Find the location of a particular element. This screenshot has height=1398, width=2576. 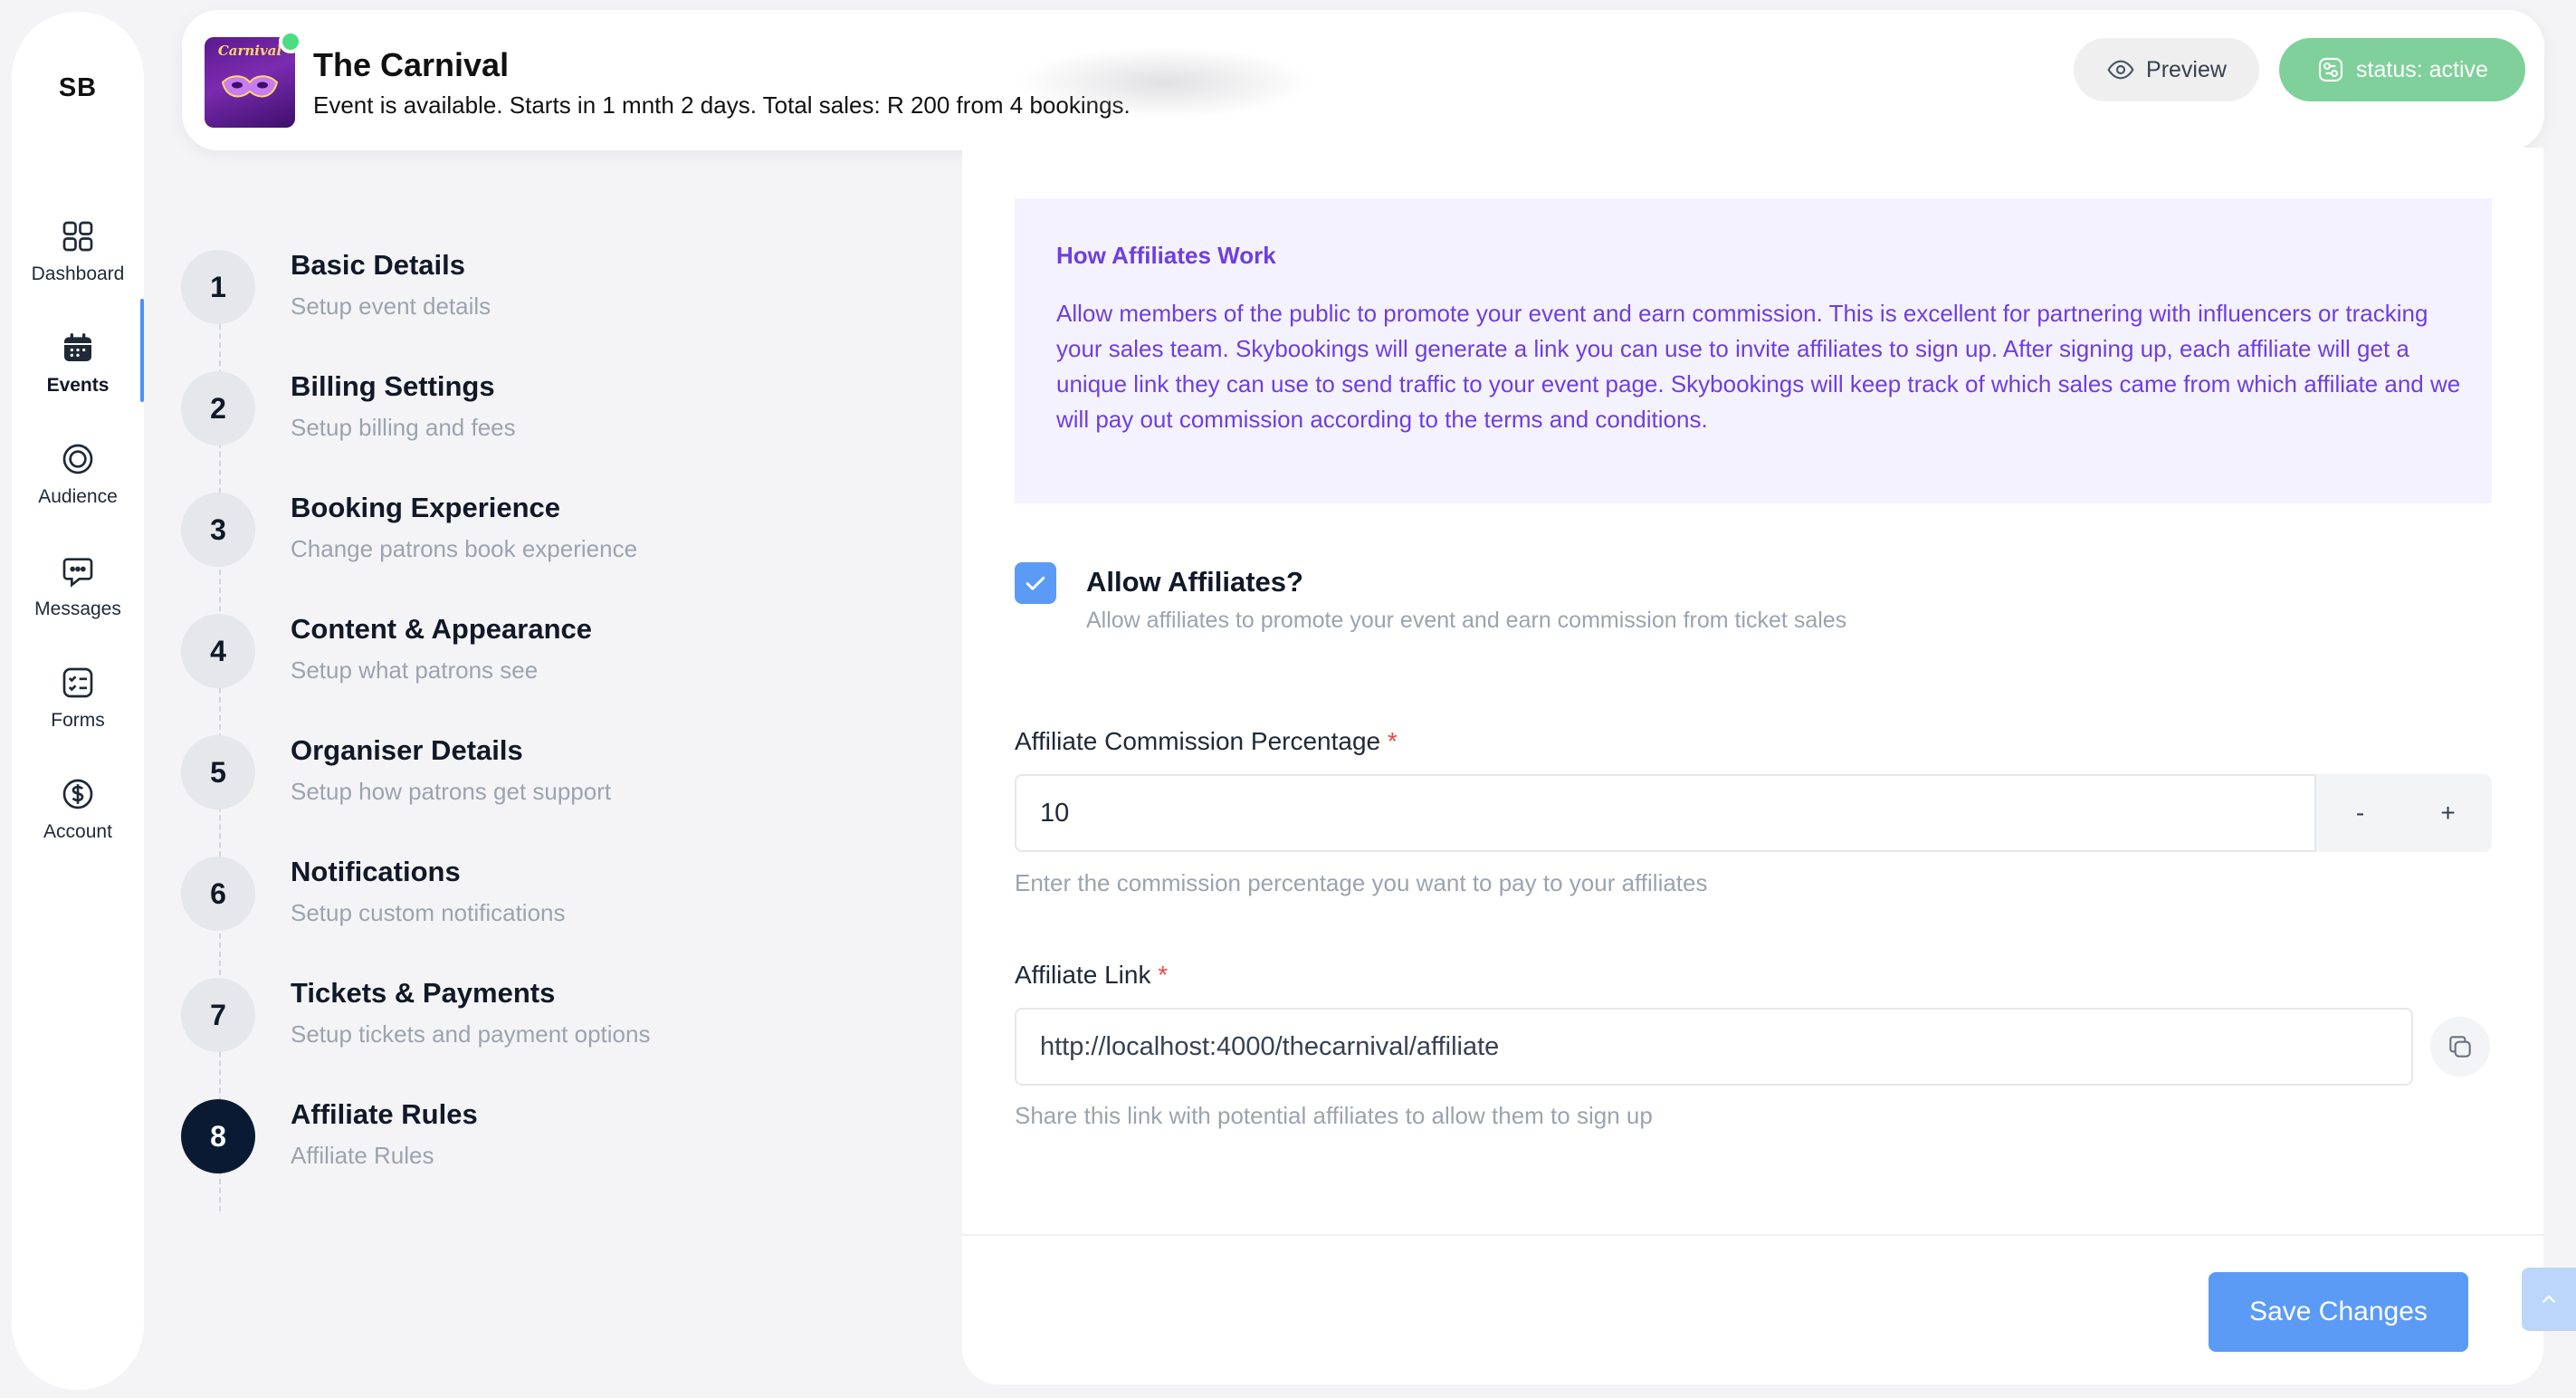

preview-label: Preview is located at coordinates (2186, 69).